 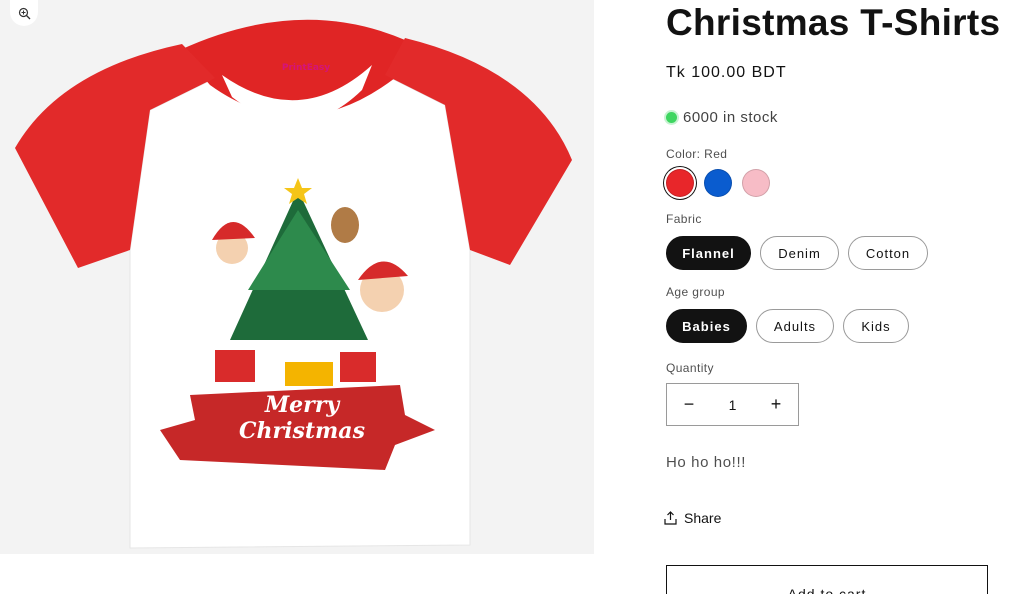 I want to click on stock-status: 6000 in stock, so click(x=722, y=117).